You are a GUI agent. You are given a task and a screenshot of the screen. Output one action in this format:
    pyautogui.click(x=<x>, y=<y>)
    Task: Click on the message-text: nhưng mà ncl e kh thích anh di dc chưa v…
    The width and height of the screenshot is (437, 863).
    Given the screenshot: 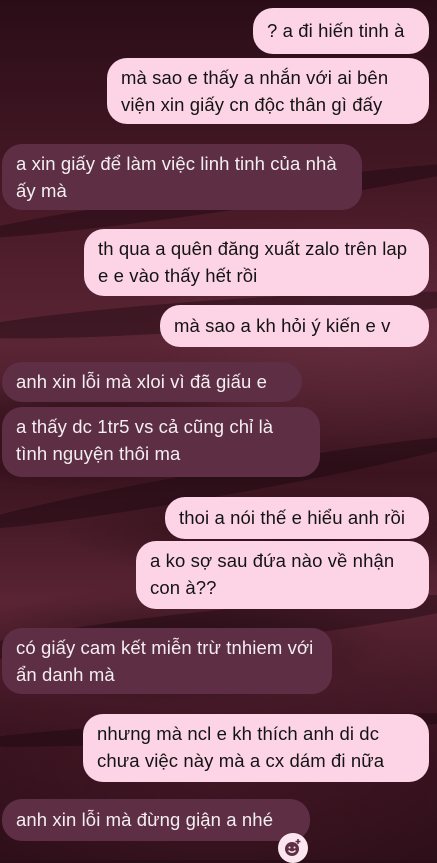 What is the action you would take?
    pyautogui.click(x=241, y=747)
    